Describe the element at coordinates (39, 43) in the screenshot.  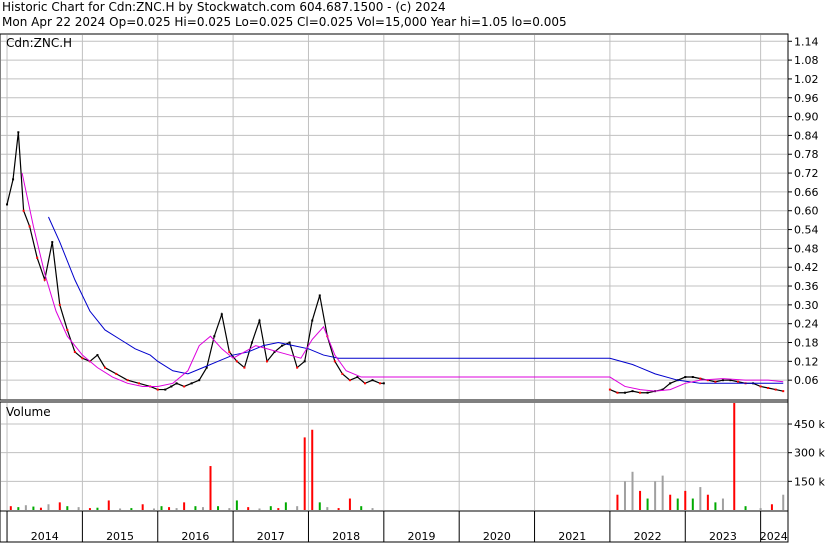
I see `price-panel-title: Cdn:ZNC.H` at that location.